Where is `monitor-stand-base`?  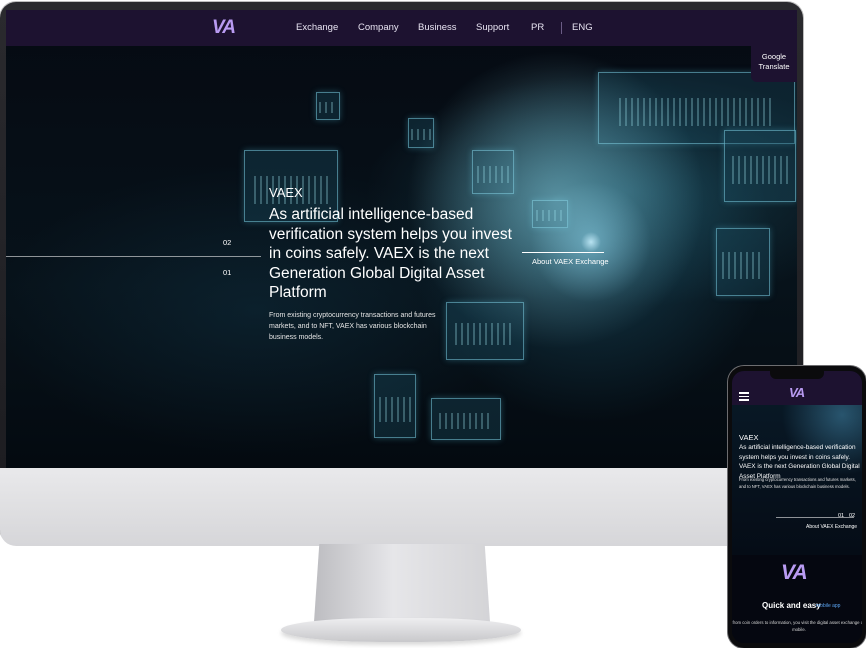 monitor-stand-base is located at coordinates (401, 630).